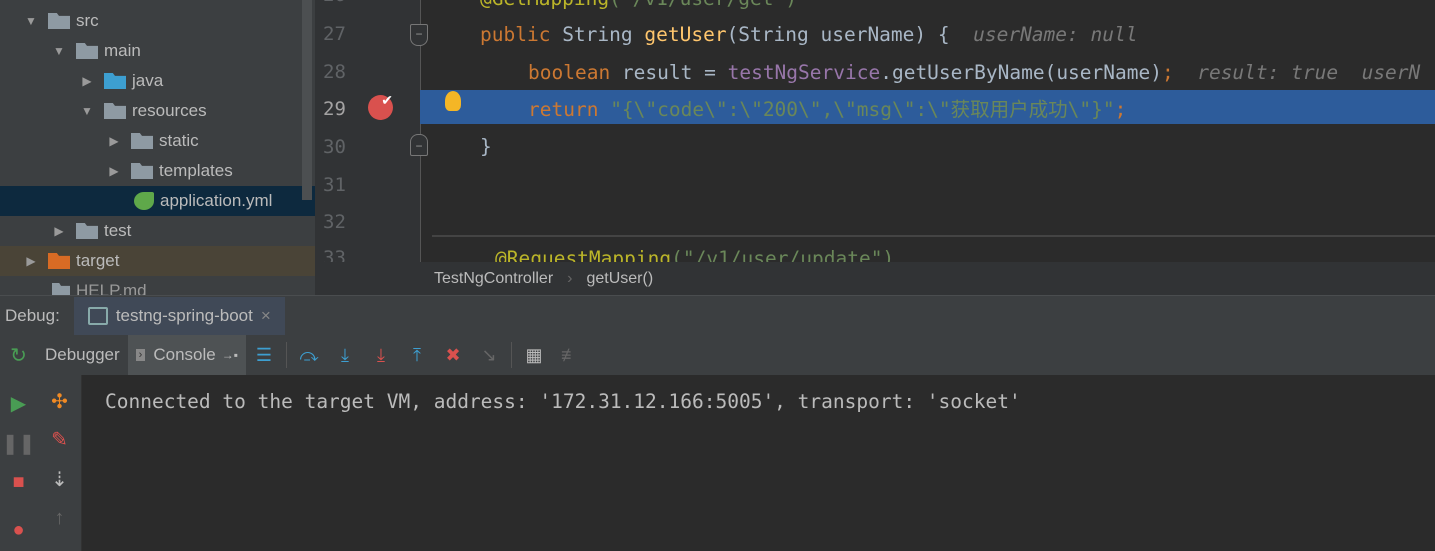 Image resolution: width=1435 pixels, height=551 pixels. What do you see at coordinates (334, 185) in the screenshot?
I see `line-number: 31` at bounding box center [334, 185].